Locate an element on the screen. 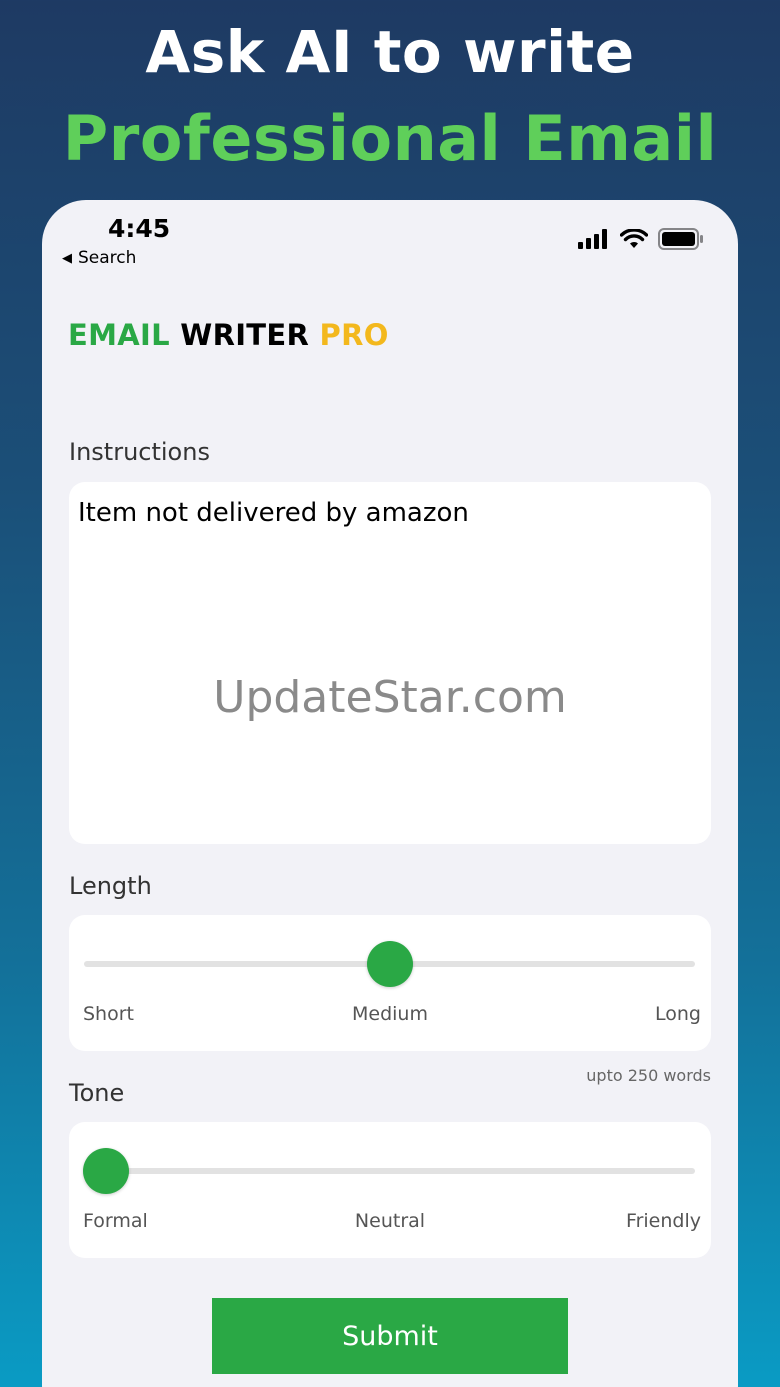 Image resolution: width=780 pixels, height=1387 pixels. length-option-medium: Medium is located at coordinates (390, 1014).